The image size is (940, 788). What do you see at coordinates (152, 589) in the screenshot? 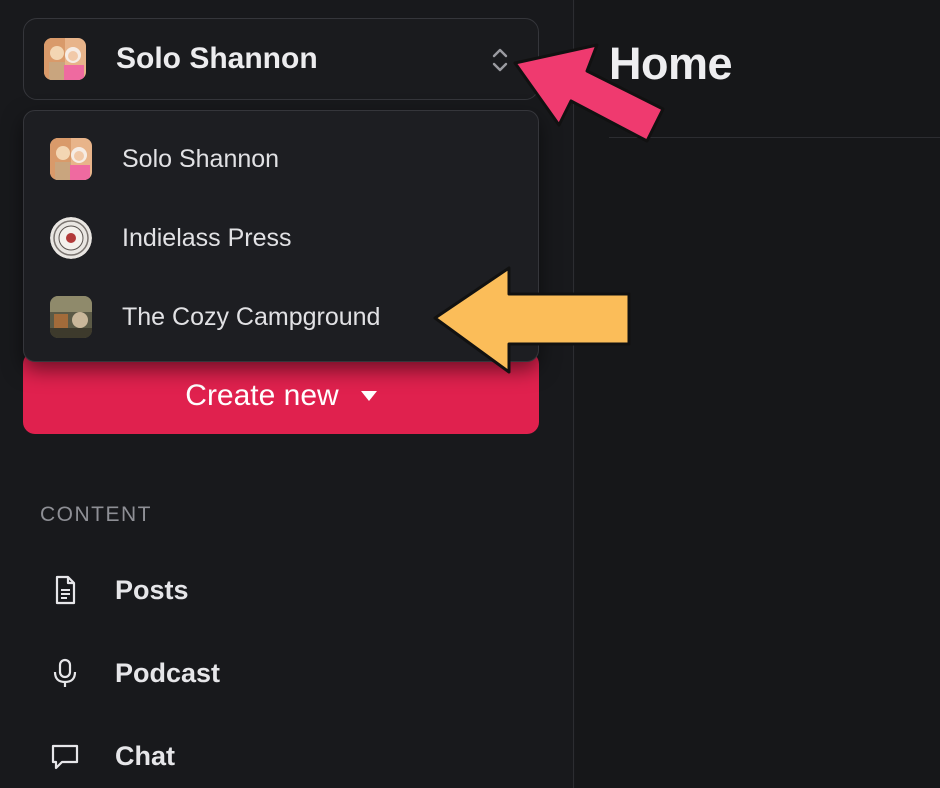
I see `sidebar-item-label: Posts` at bounding box center [152, 589].